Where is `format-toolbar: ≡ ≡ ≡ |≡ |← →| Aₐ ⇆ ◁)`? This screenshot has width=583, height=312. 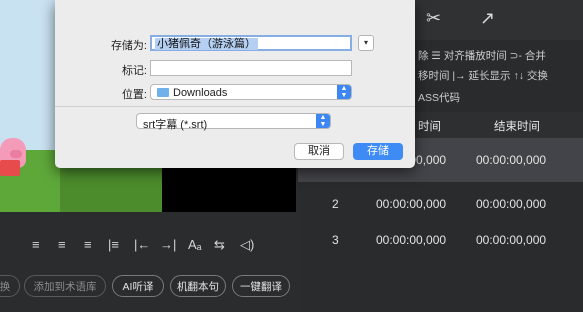 format-toolbar: ≡ ≡ ≡ |≡ |← →| Aₐ ⇆ ◁) is located at coordinates (148, 245).